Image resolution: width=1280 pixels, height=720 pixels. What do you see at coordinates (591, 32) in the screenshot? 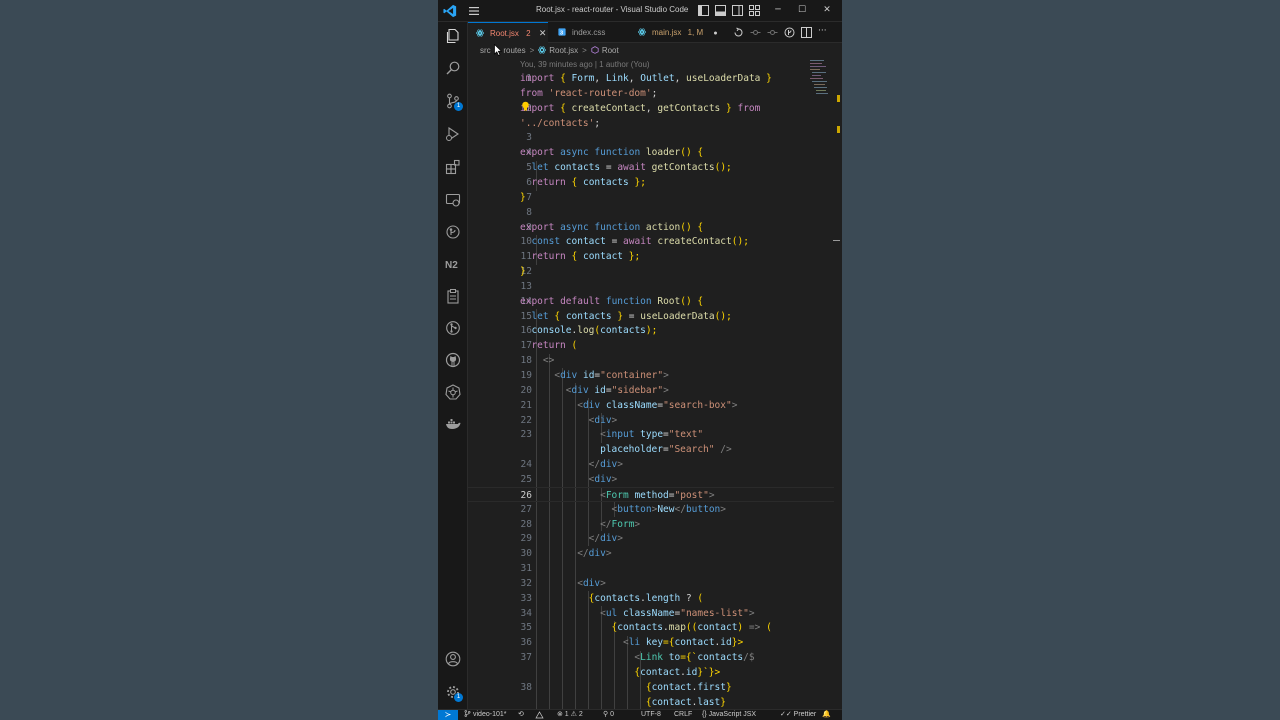
I see `tab-index-css: 3 index.css` at bounding box center [591, 32].